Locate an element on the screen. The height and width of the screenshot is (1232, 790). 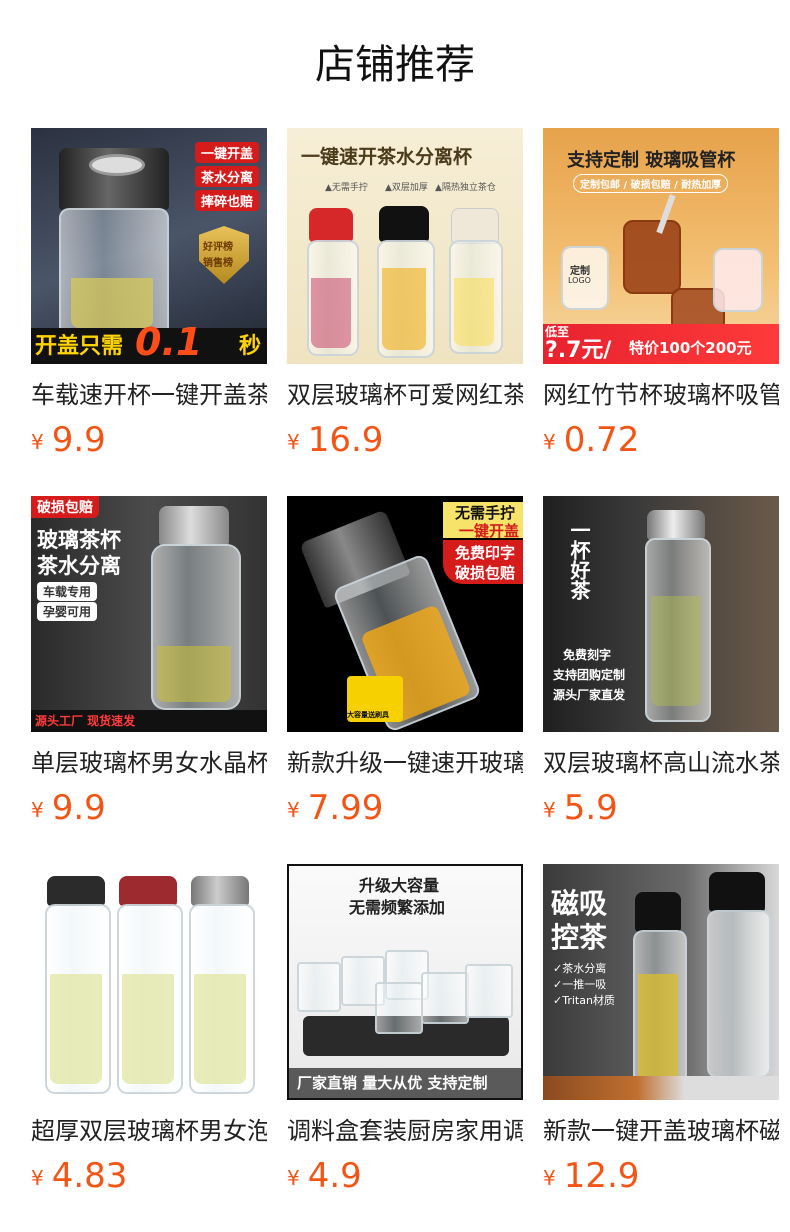
caption: 源头厂家直发 is located at coordinates (589, 695).